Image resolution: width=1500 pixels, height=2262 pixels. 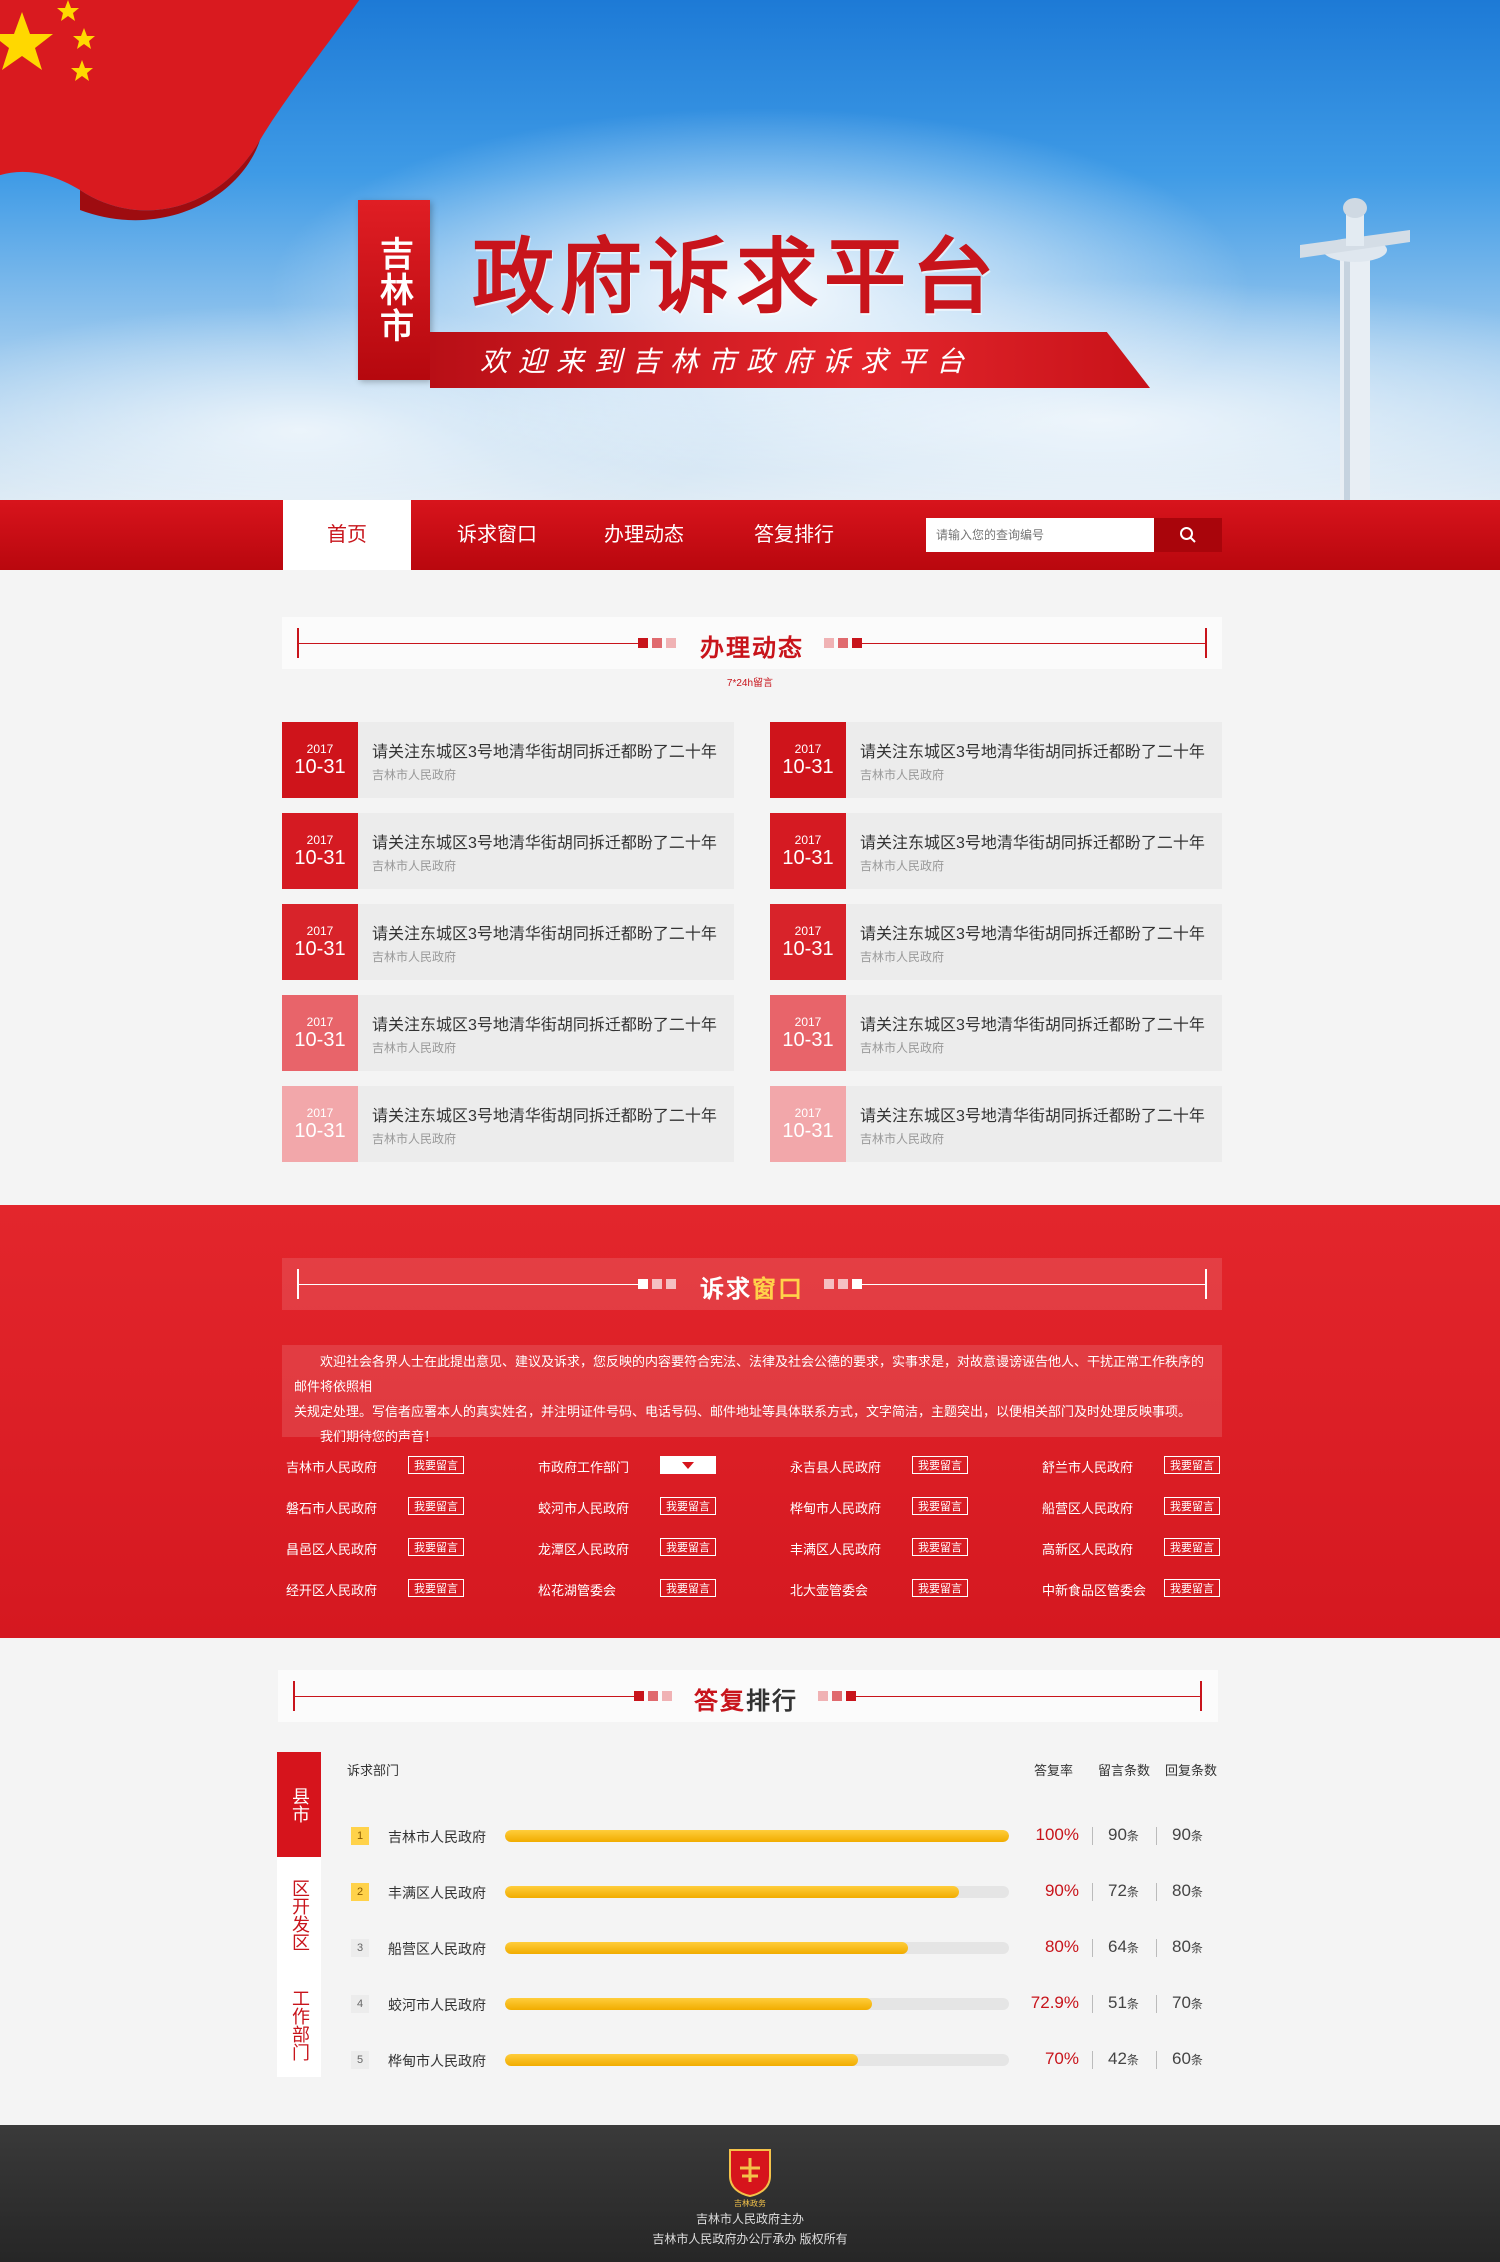 What do you see at coordinates (1092, 2004) in the screenshot?
I see `column-divider` at bounding box center [1092, 2004].